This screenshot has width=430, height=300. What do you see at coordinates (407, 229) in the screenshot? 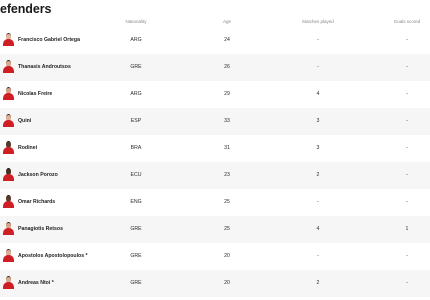
I see `player-goals-scored: 1` at bounding box center [407, 229].